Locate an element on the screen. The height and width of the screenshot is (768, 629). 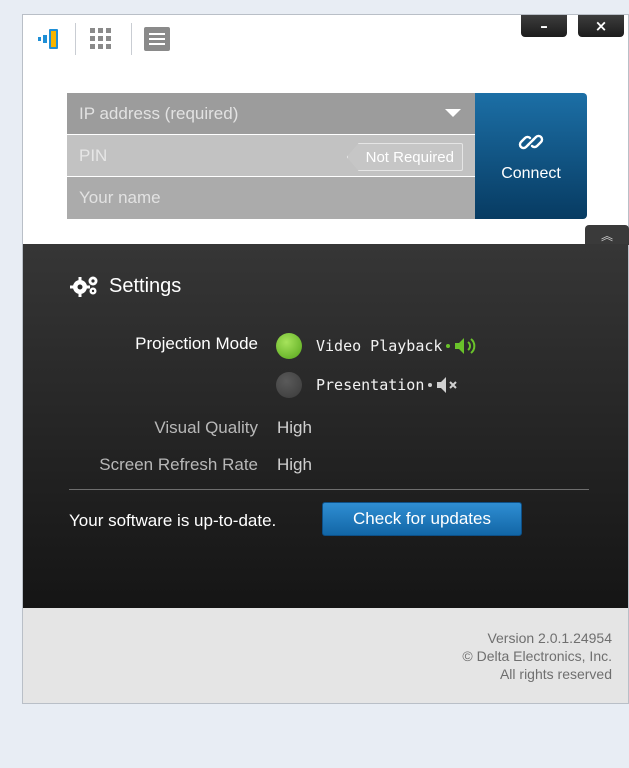
pin-placeholder: PIN is located at coordinates (93, 155).